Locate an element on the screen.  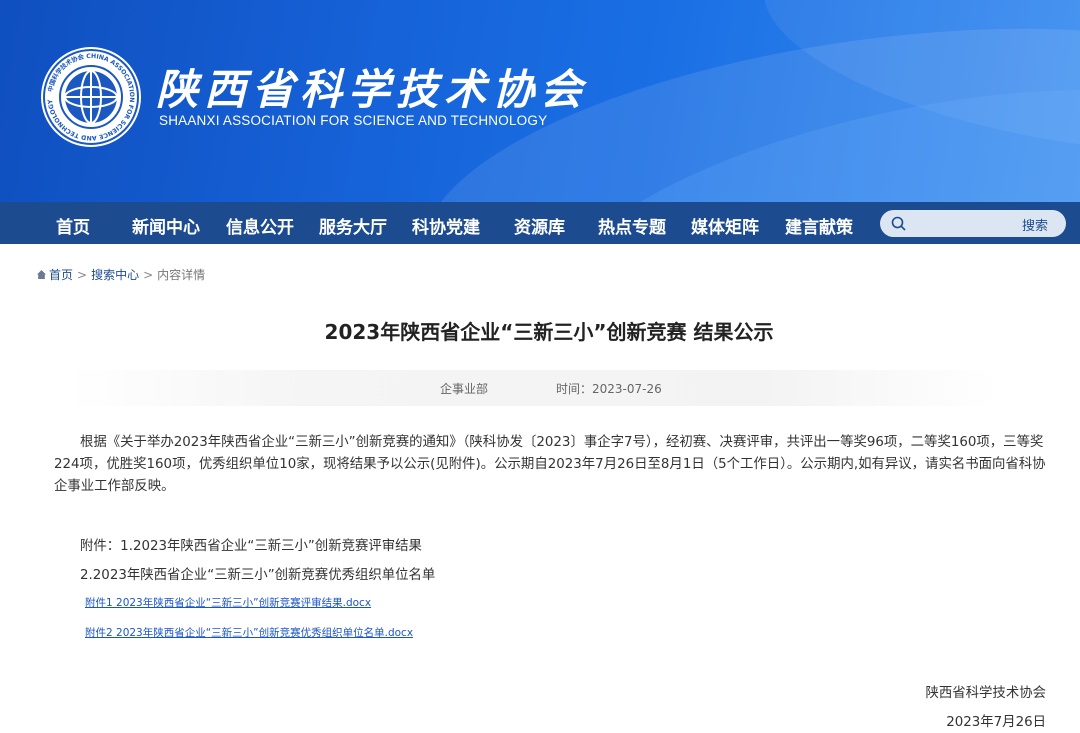
signature-date: 2023年7月26日 is located at coordinates (996, 722).